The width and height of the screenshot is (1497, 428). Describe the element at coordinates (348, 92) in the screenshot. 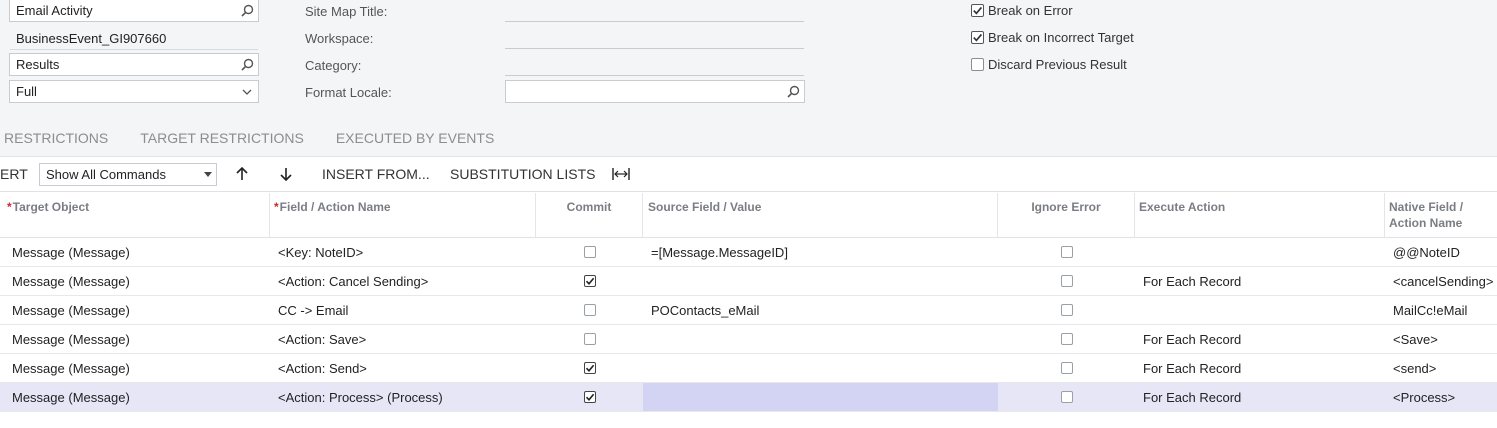

I see `format-locale-label: Format Locale:` at that location.